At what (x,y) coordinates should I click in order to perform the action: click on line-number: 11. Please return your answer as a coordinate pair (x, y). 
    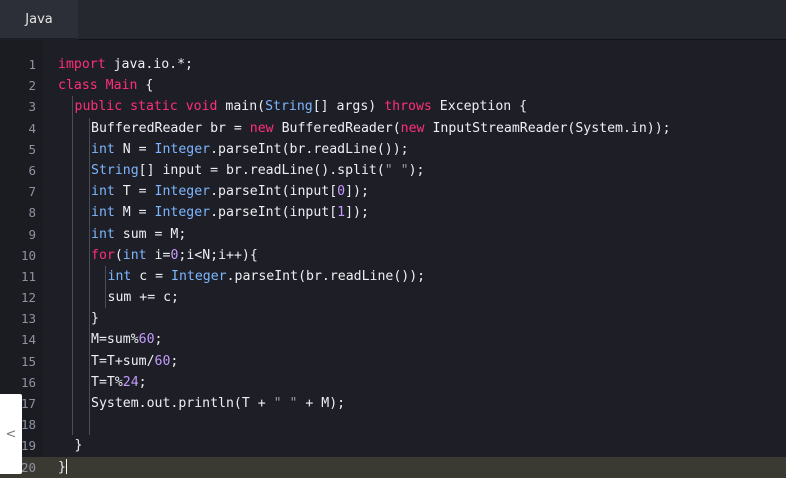
    Looking at the image, I should click on (28, 276).